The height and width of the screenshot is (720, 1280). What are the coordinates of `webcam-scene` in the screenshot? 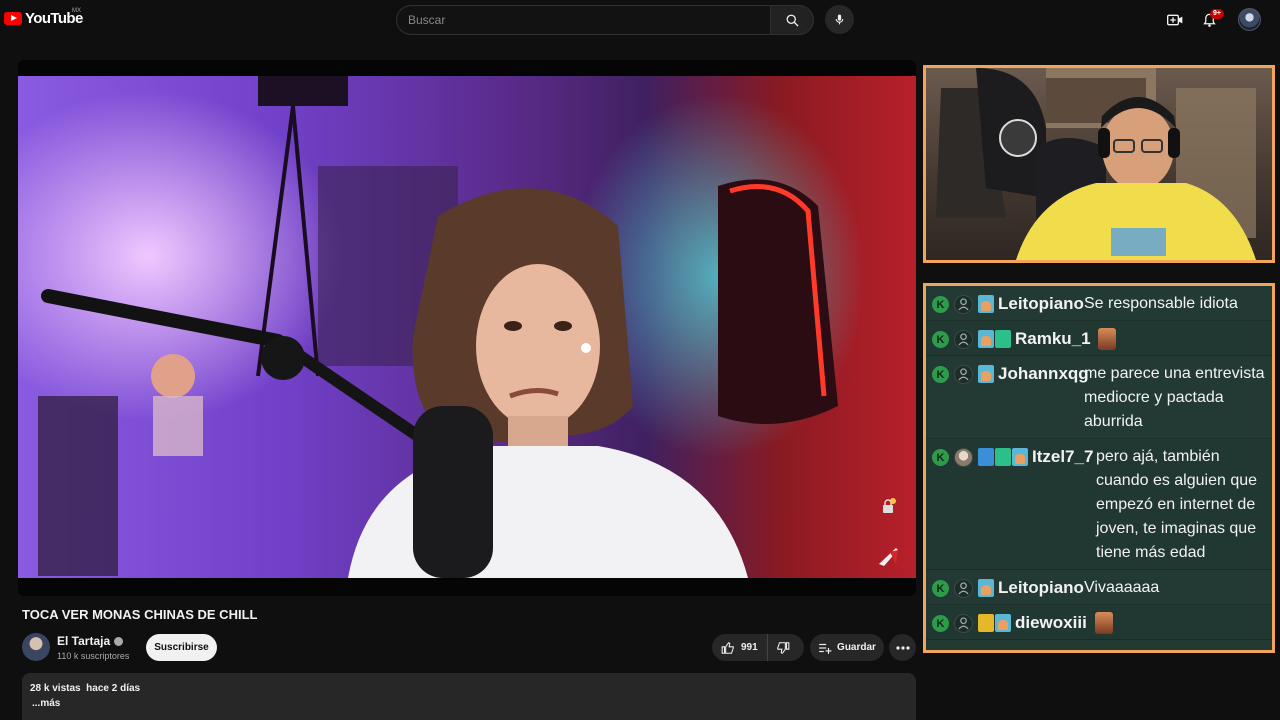 It's located at (1096, 164).